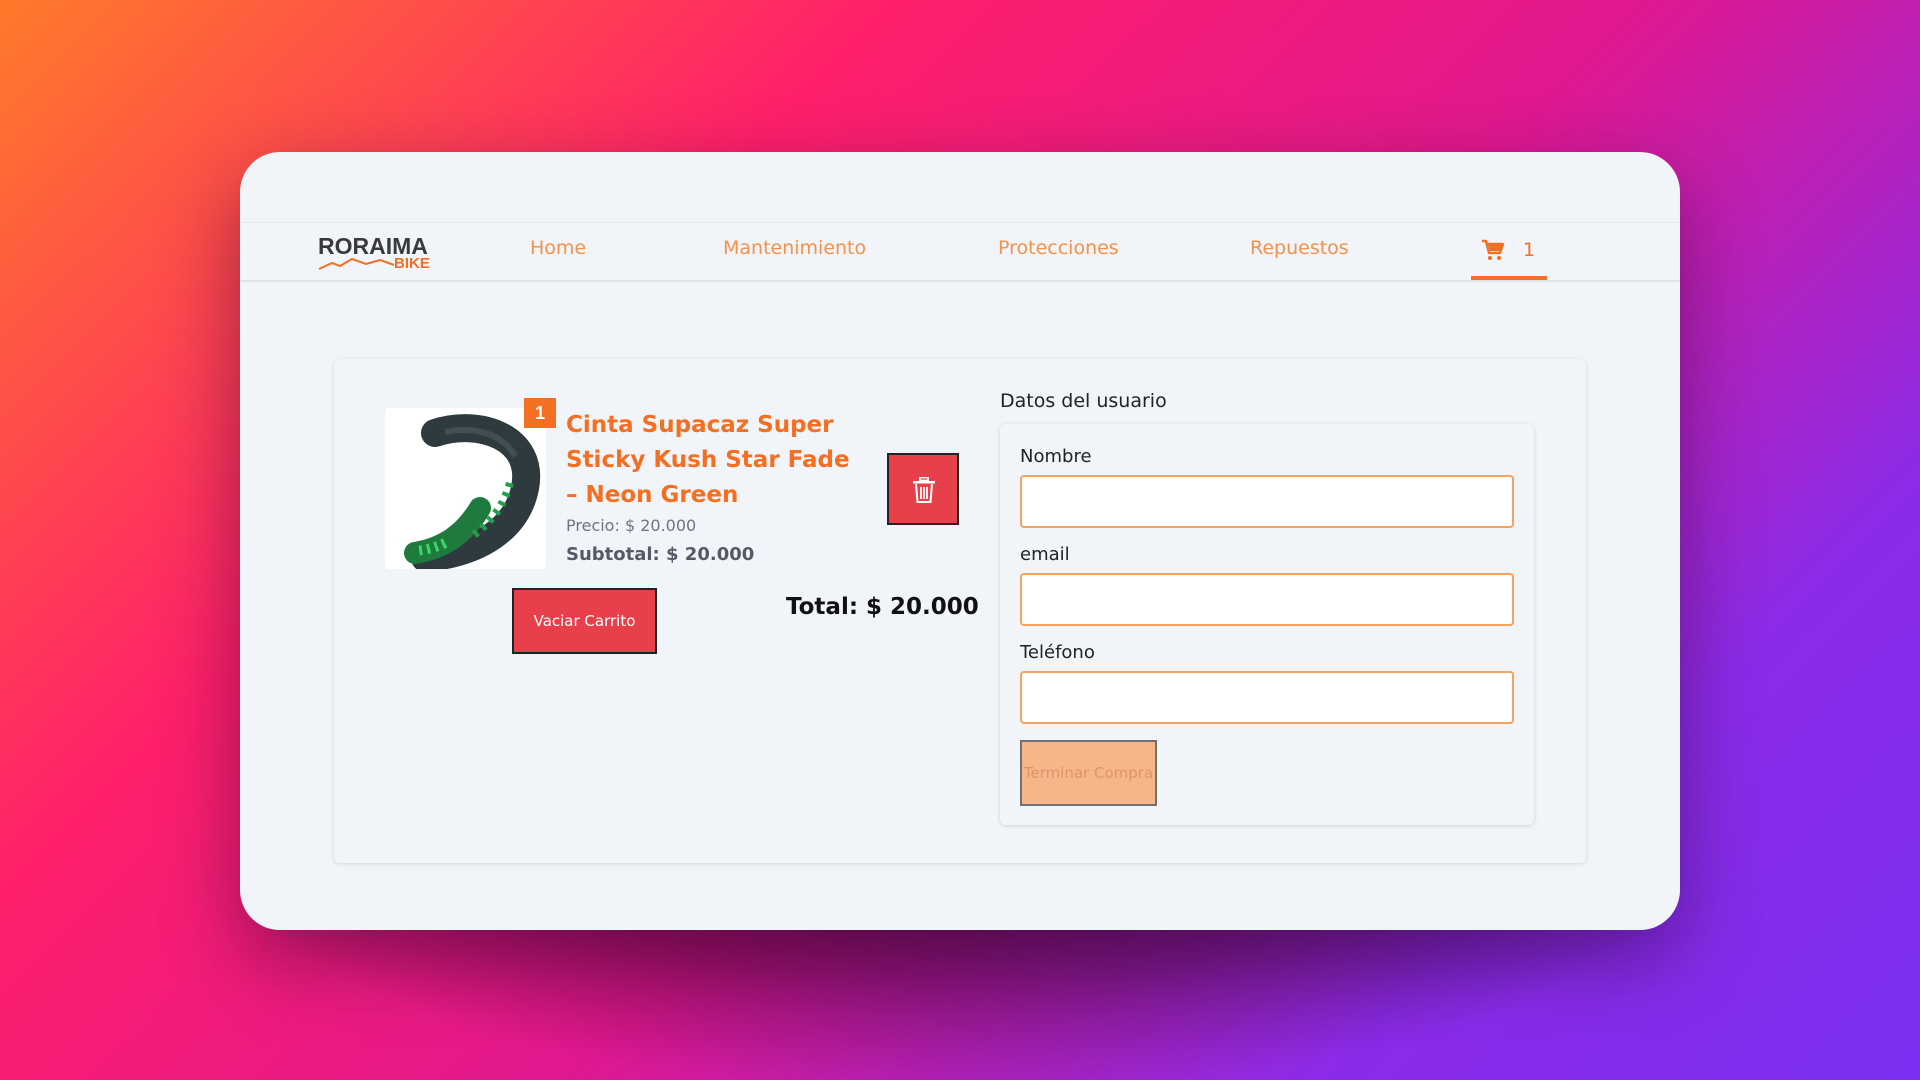 Image resolution: width=1920 pixels, height=1080 pixels. What do you see at coordinates (1529, 250) in the screenshot?
I see `cart-count: 1` at bounding box center [1529, 250].